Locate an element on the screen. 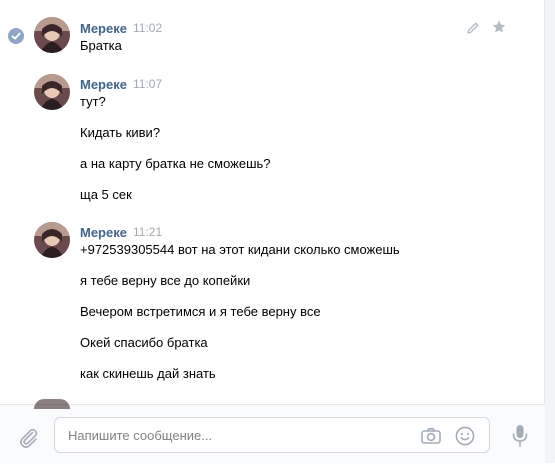  message-time: 11:02 is located at coordinates (147, 28).